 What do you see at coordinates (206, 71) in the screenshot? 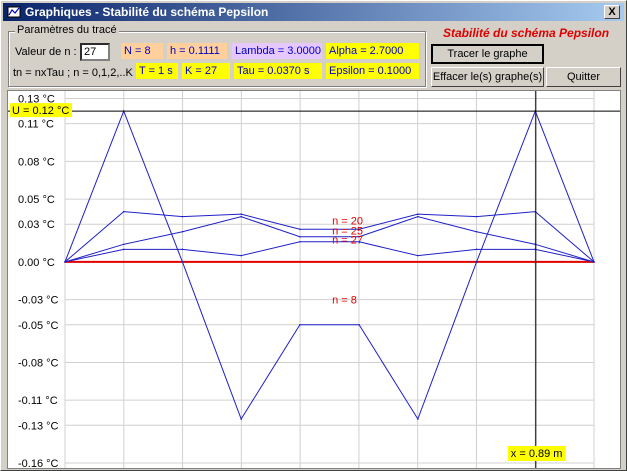
I see `k-chip: K = 27` at bounding box center [206, 71].